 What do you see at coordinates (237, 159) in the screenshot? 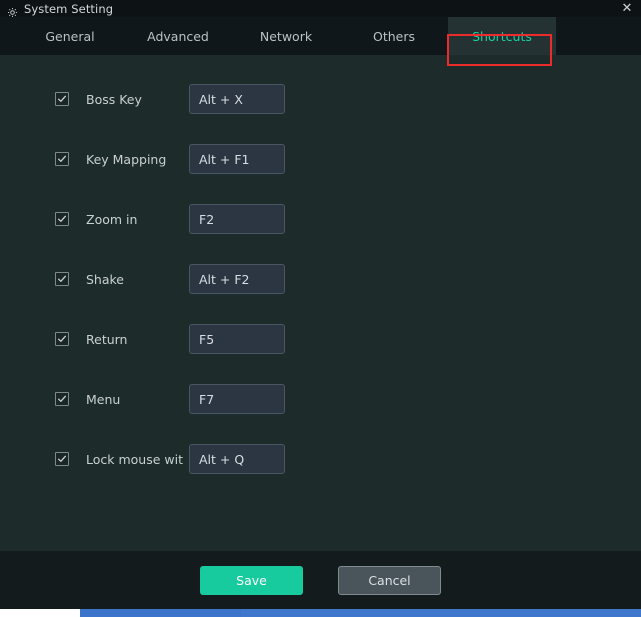
I see `input-key-mapping` at bounding box center [237, 159].